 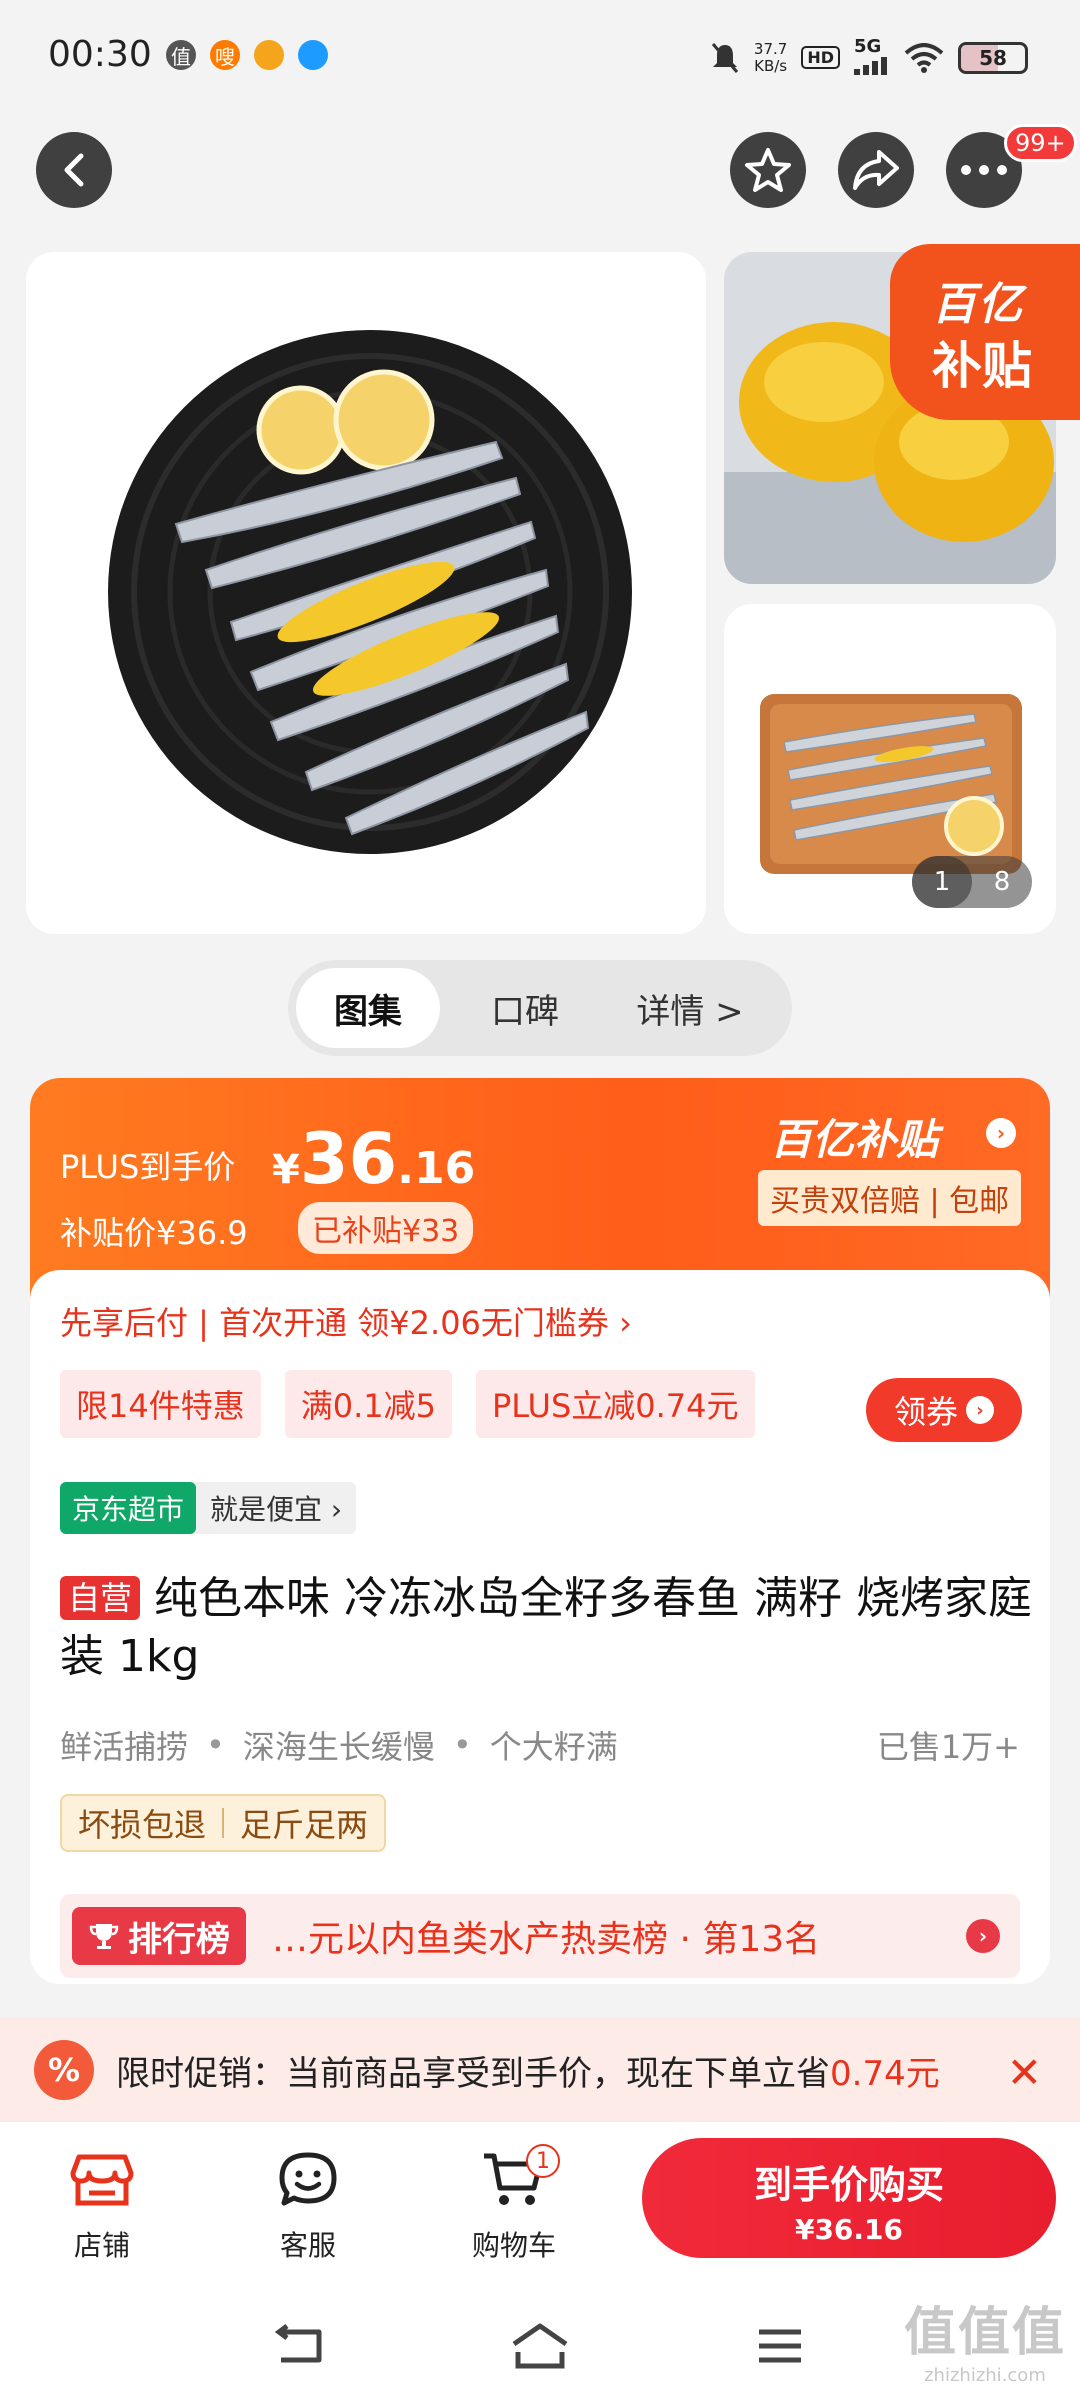 What do you see at coordinates (972, 882) in the screenshot?
I see `image-counter: 1 8` at bounding box center [972, 882].